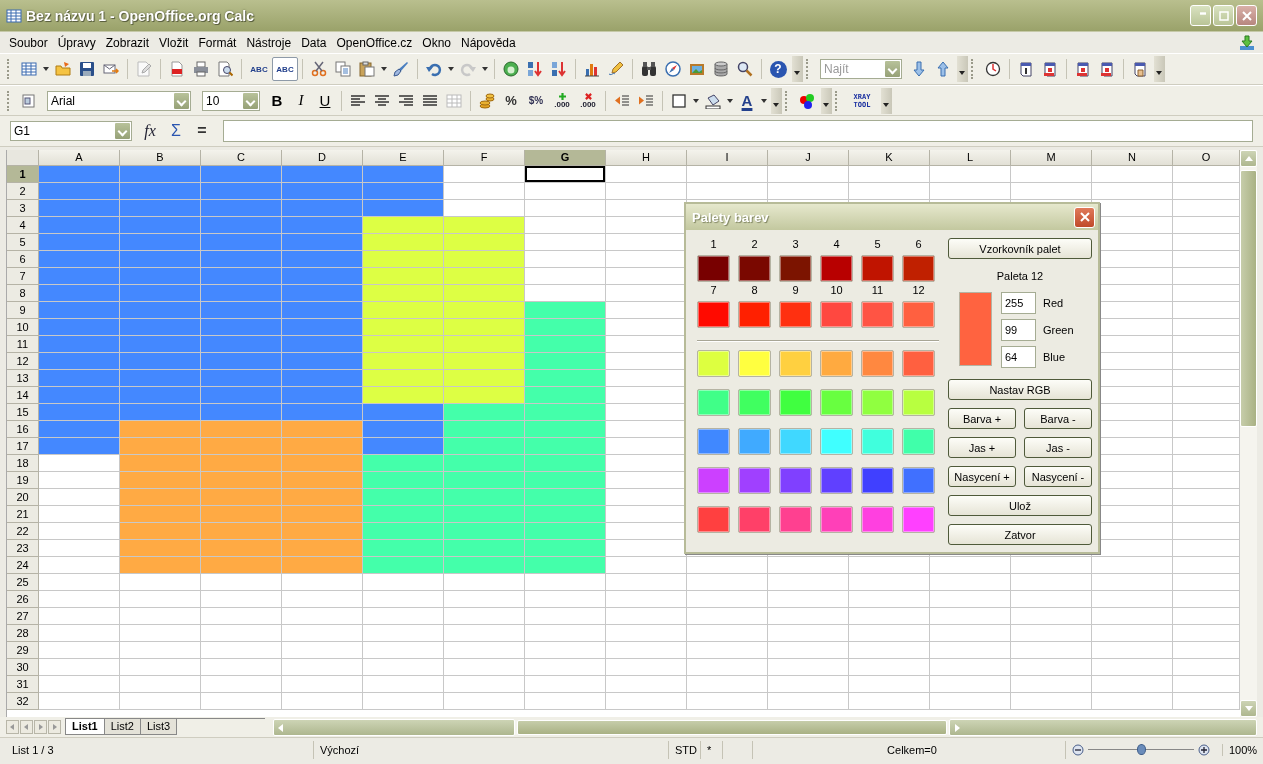 This screenshot has height=764, width=1263. Describe the element at coordinates (79, 158) in the screenshot. I see `column-header: A` at that location.